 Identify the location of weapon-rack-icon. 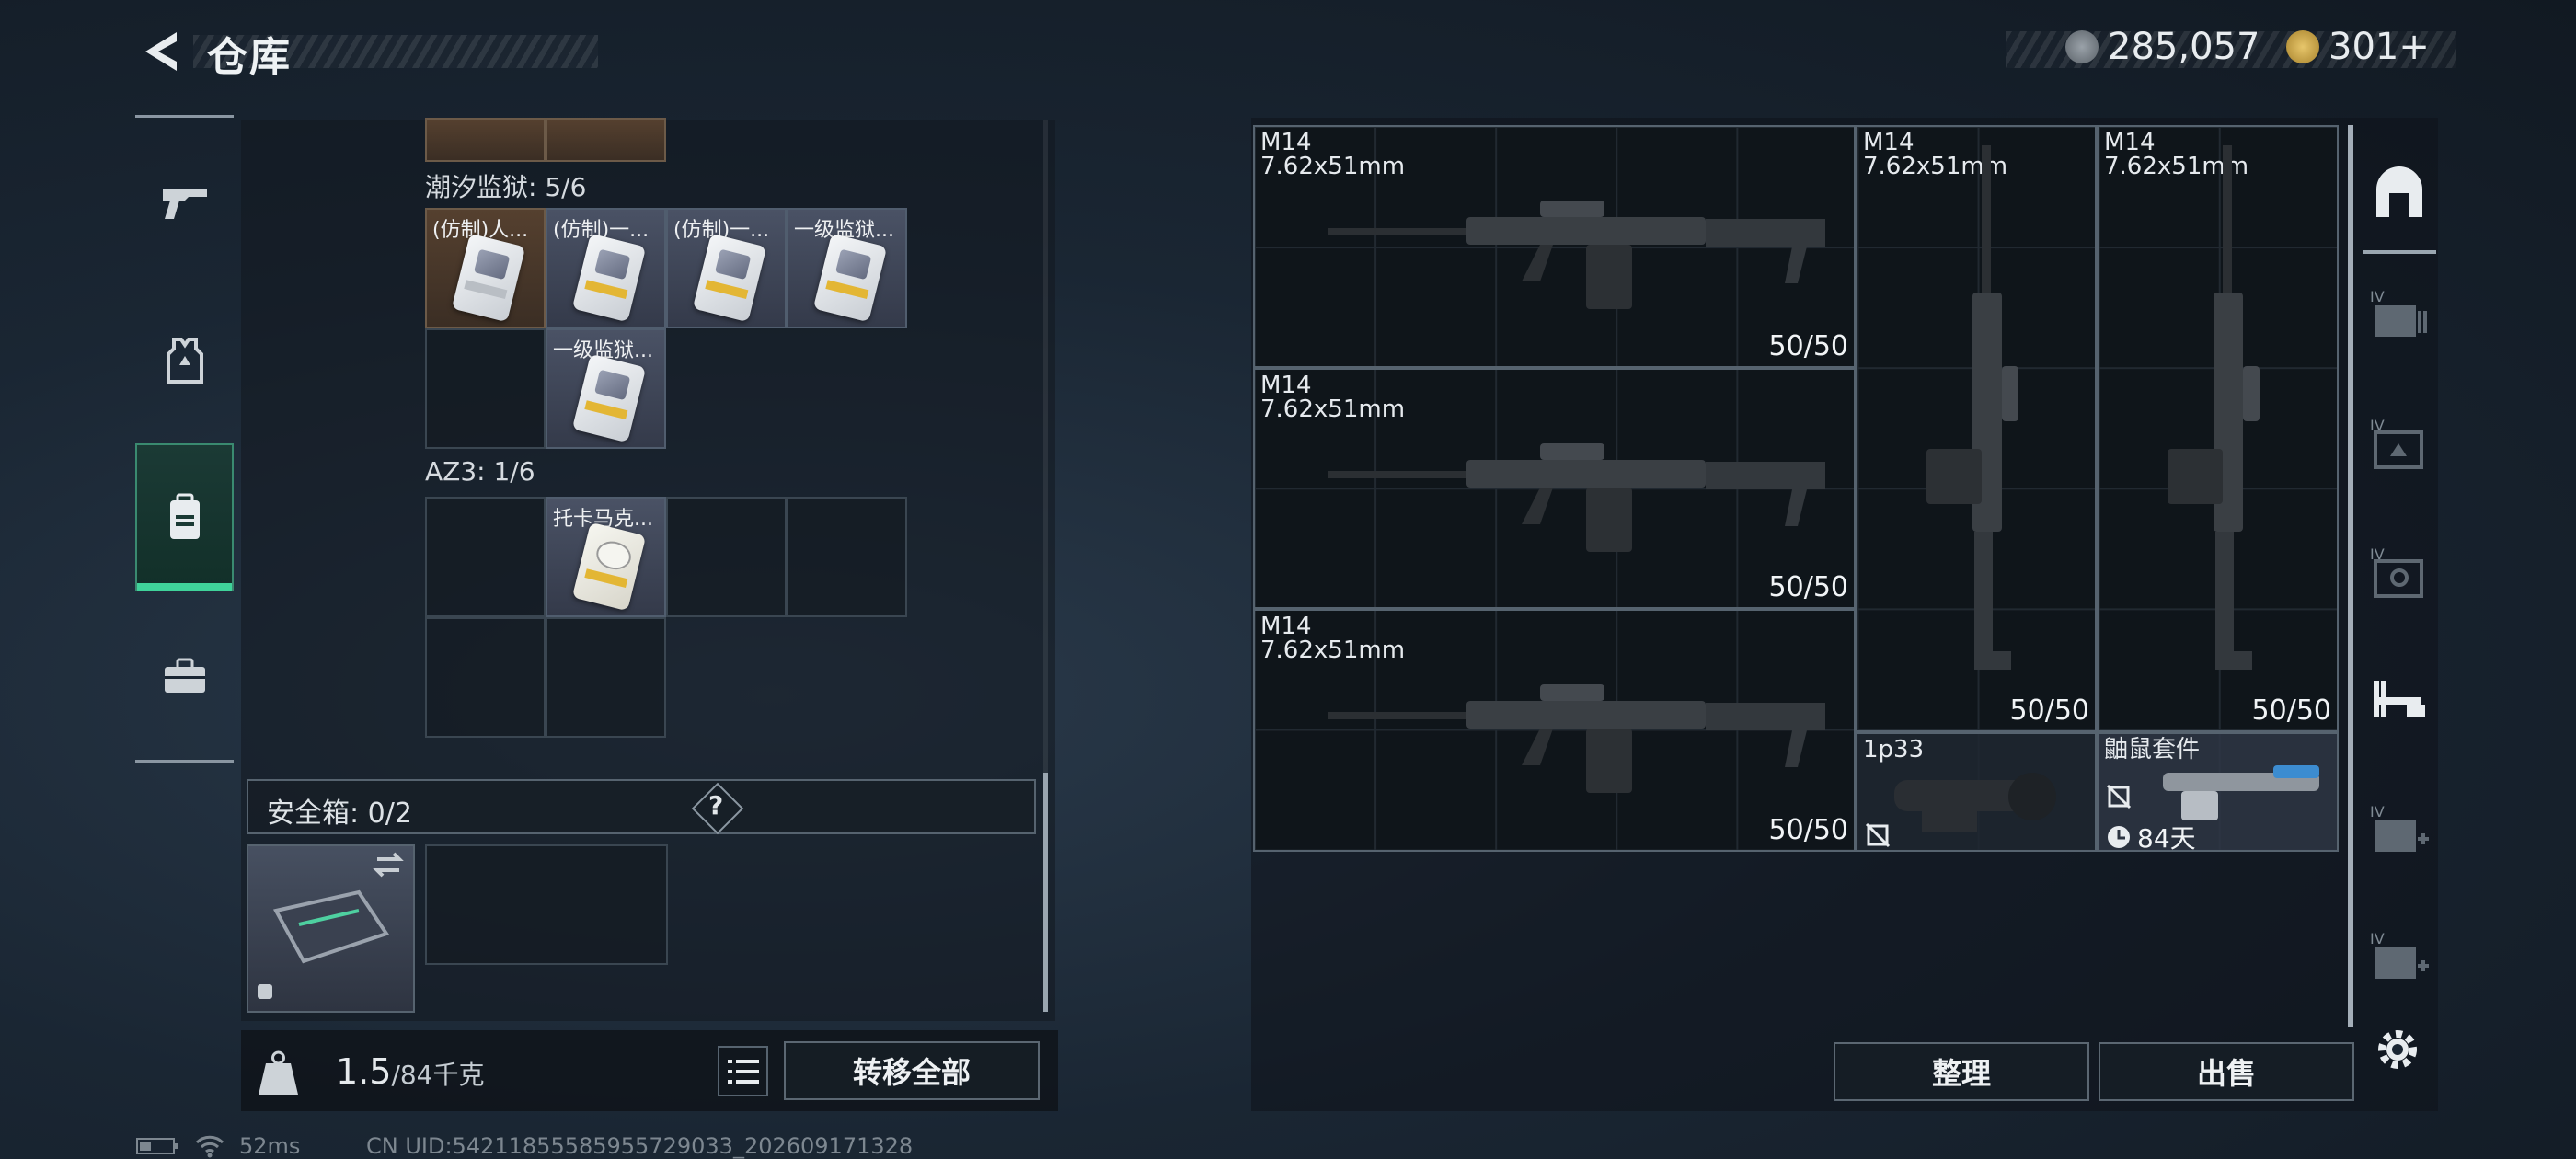
(2399, 699).